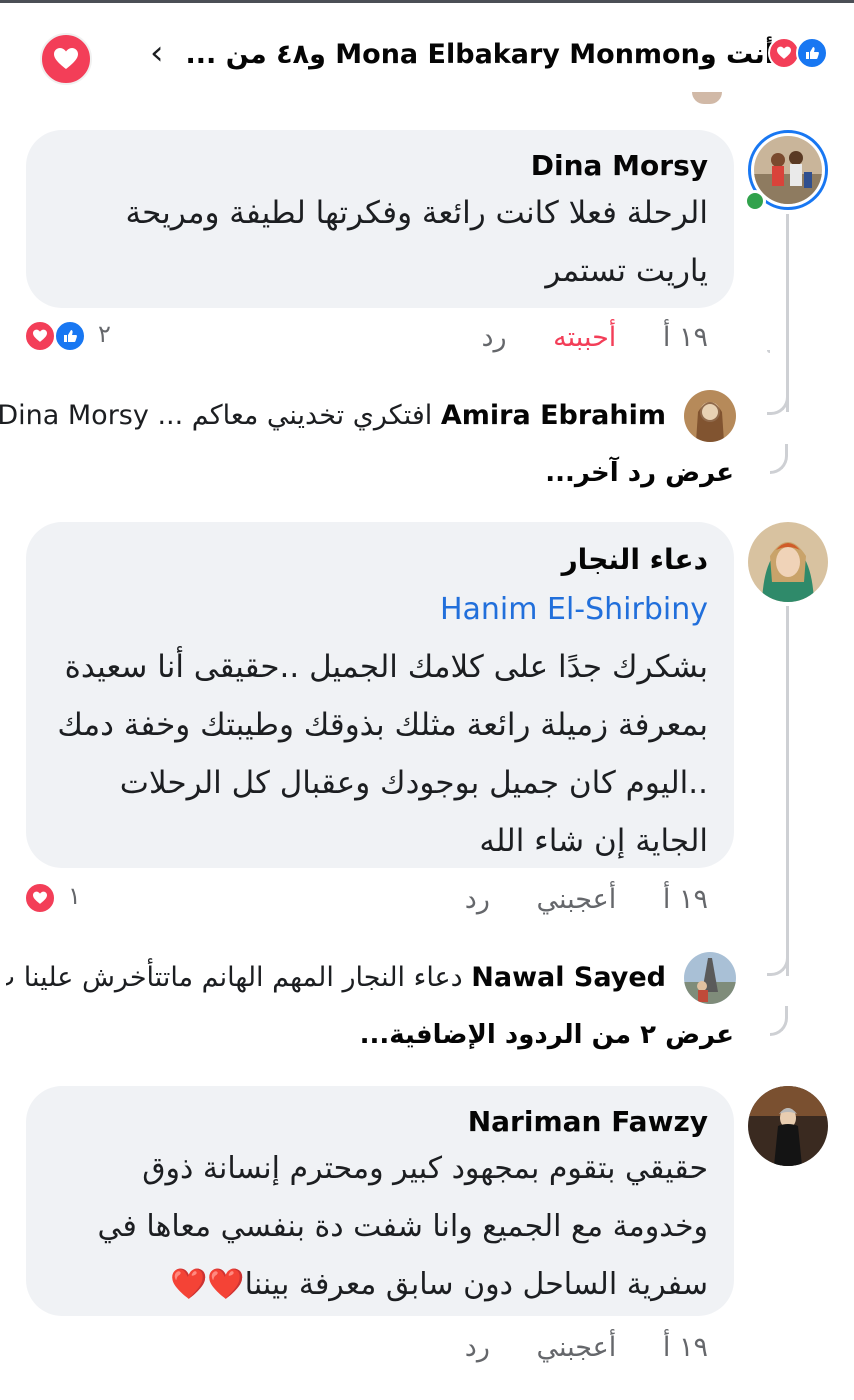 Image resolution: width=854 pixels, height=1400 pixels. I want to click on mentioned-user: Hanim El-Shirbiny, so click(378, 610).